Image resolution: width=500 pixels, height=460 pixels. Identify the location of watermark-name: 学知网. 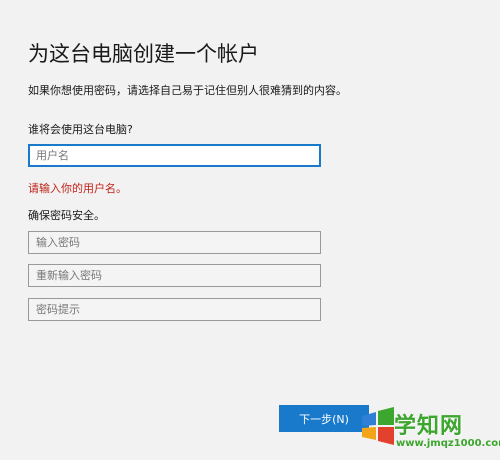
(429, 426).